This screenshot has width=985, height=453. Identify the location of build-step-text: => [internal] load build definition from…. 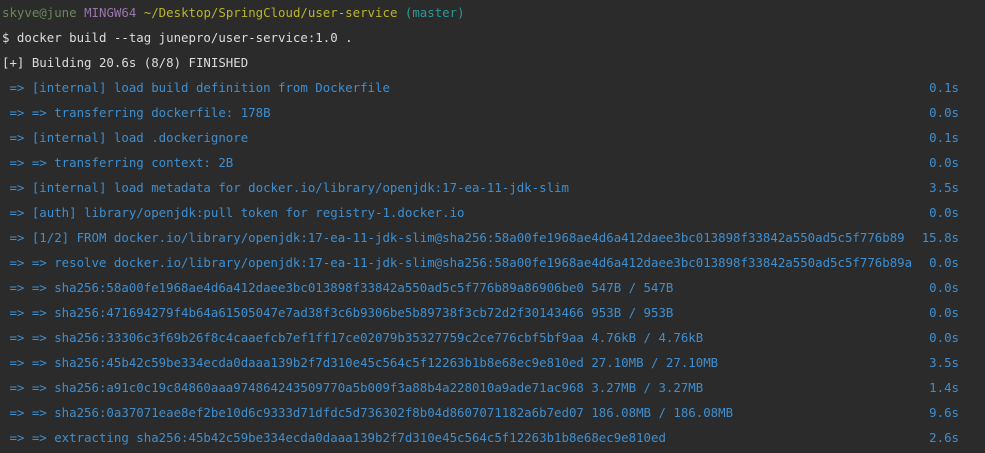
(196, 87).